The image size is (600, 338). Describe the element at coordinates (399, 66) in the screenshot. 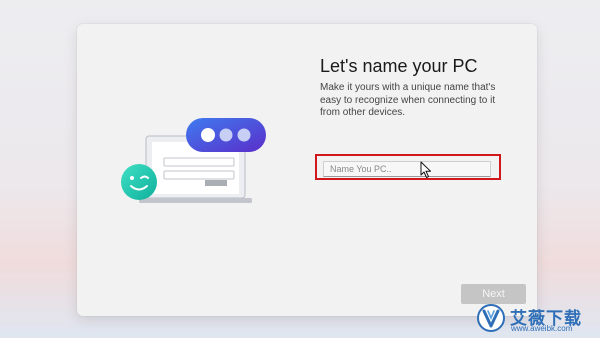

I see `page-title: Let's name your PC` at that location.